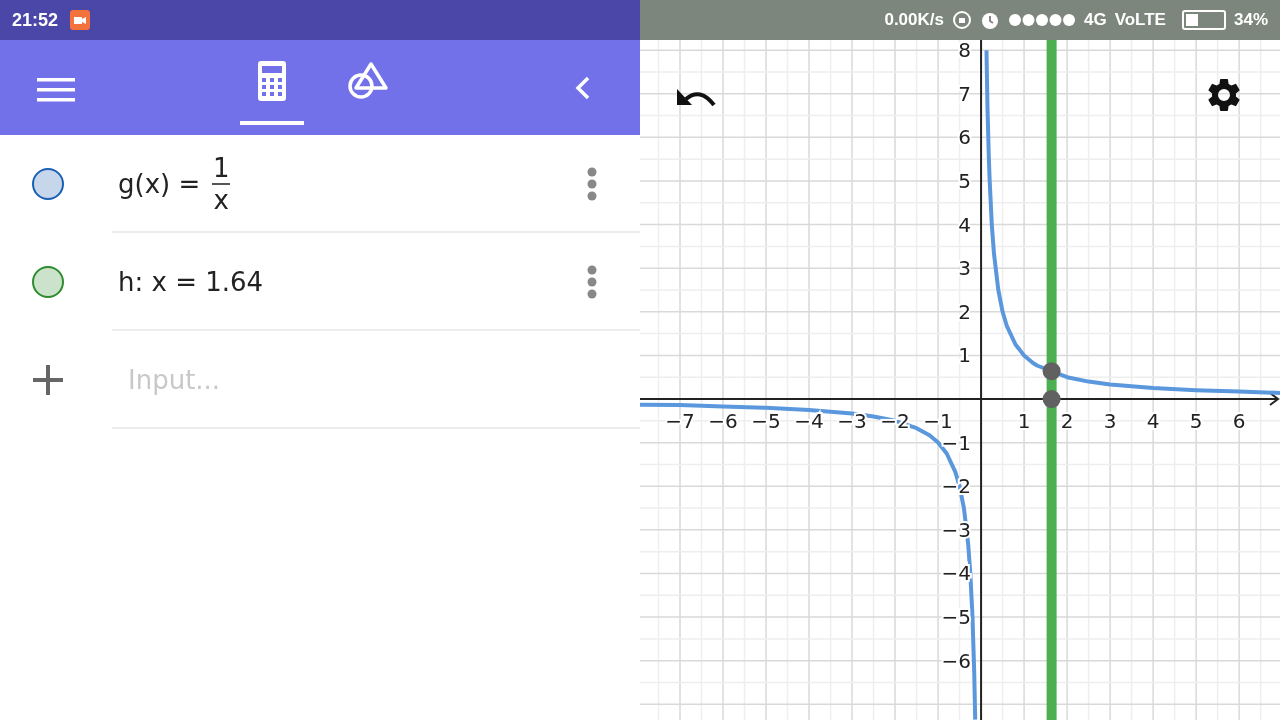 This screenshot has height=720, width=1280. What do you see at coordinates (1250, 20) in the screenshot?
I see `battery-percent: 34%` at bounding box center [1250, 20].